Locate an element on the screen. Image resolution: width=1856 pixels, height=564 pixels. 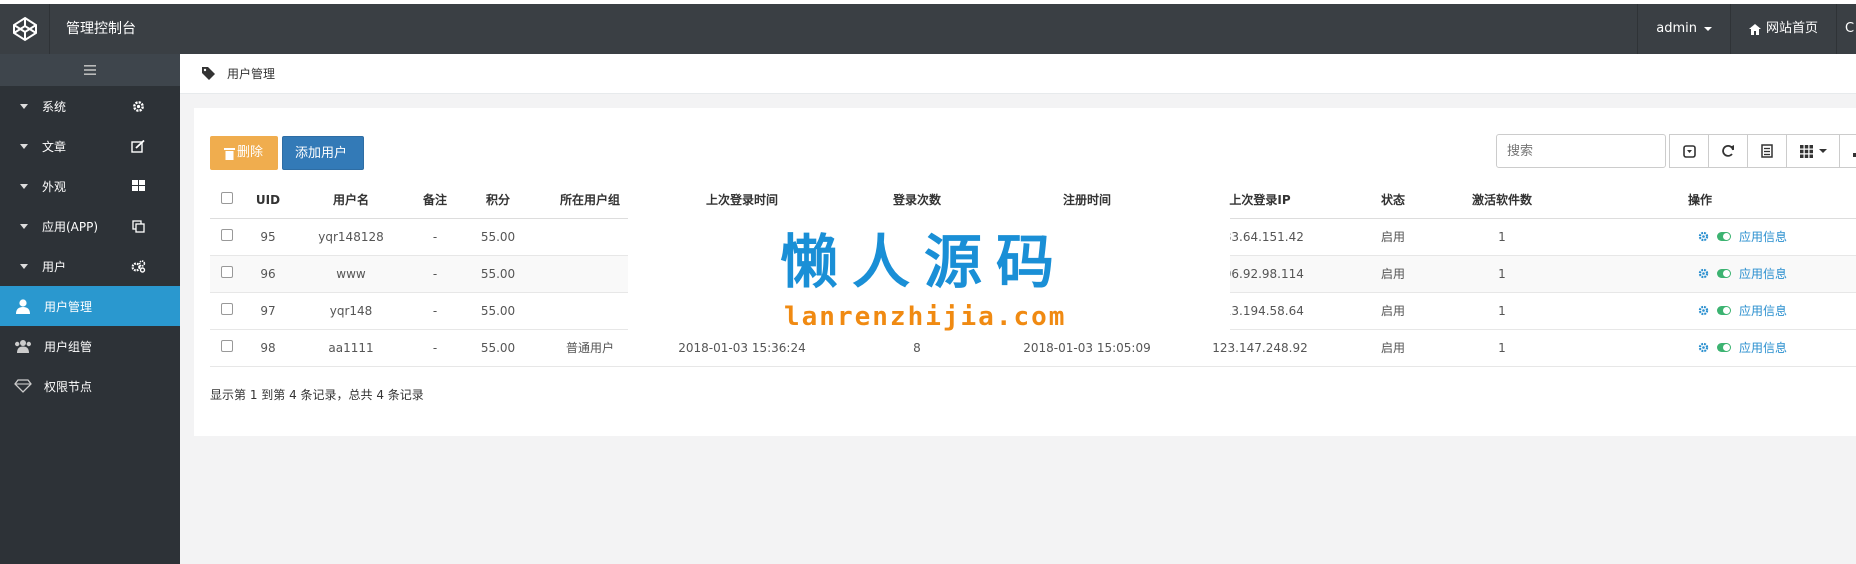
sidebar-group-app: 应用(APP) is located at coordinates (90, 226).